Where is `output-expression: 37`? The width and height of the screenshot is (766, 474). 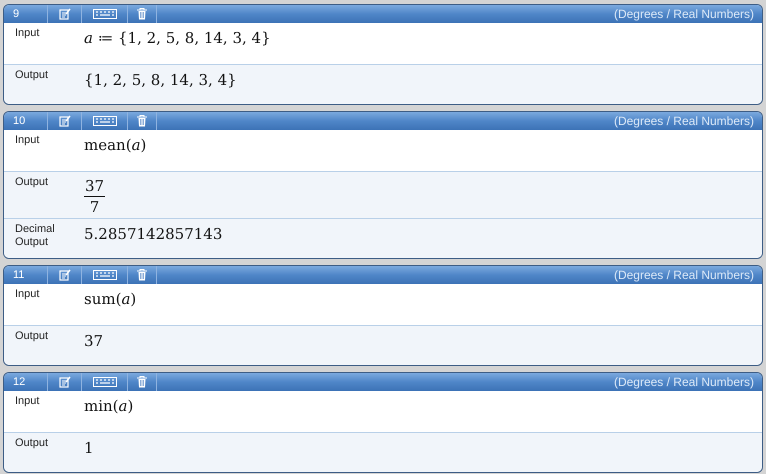 output-expression: 37 is located at coordinates (94, 341).